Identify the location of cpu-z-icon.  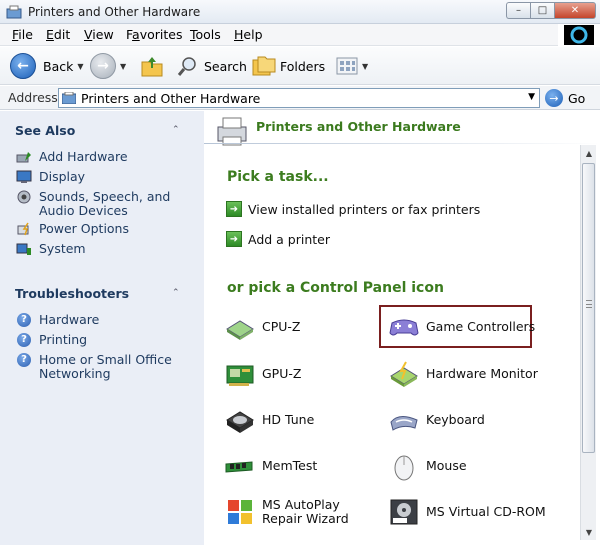
(240, 327).